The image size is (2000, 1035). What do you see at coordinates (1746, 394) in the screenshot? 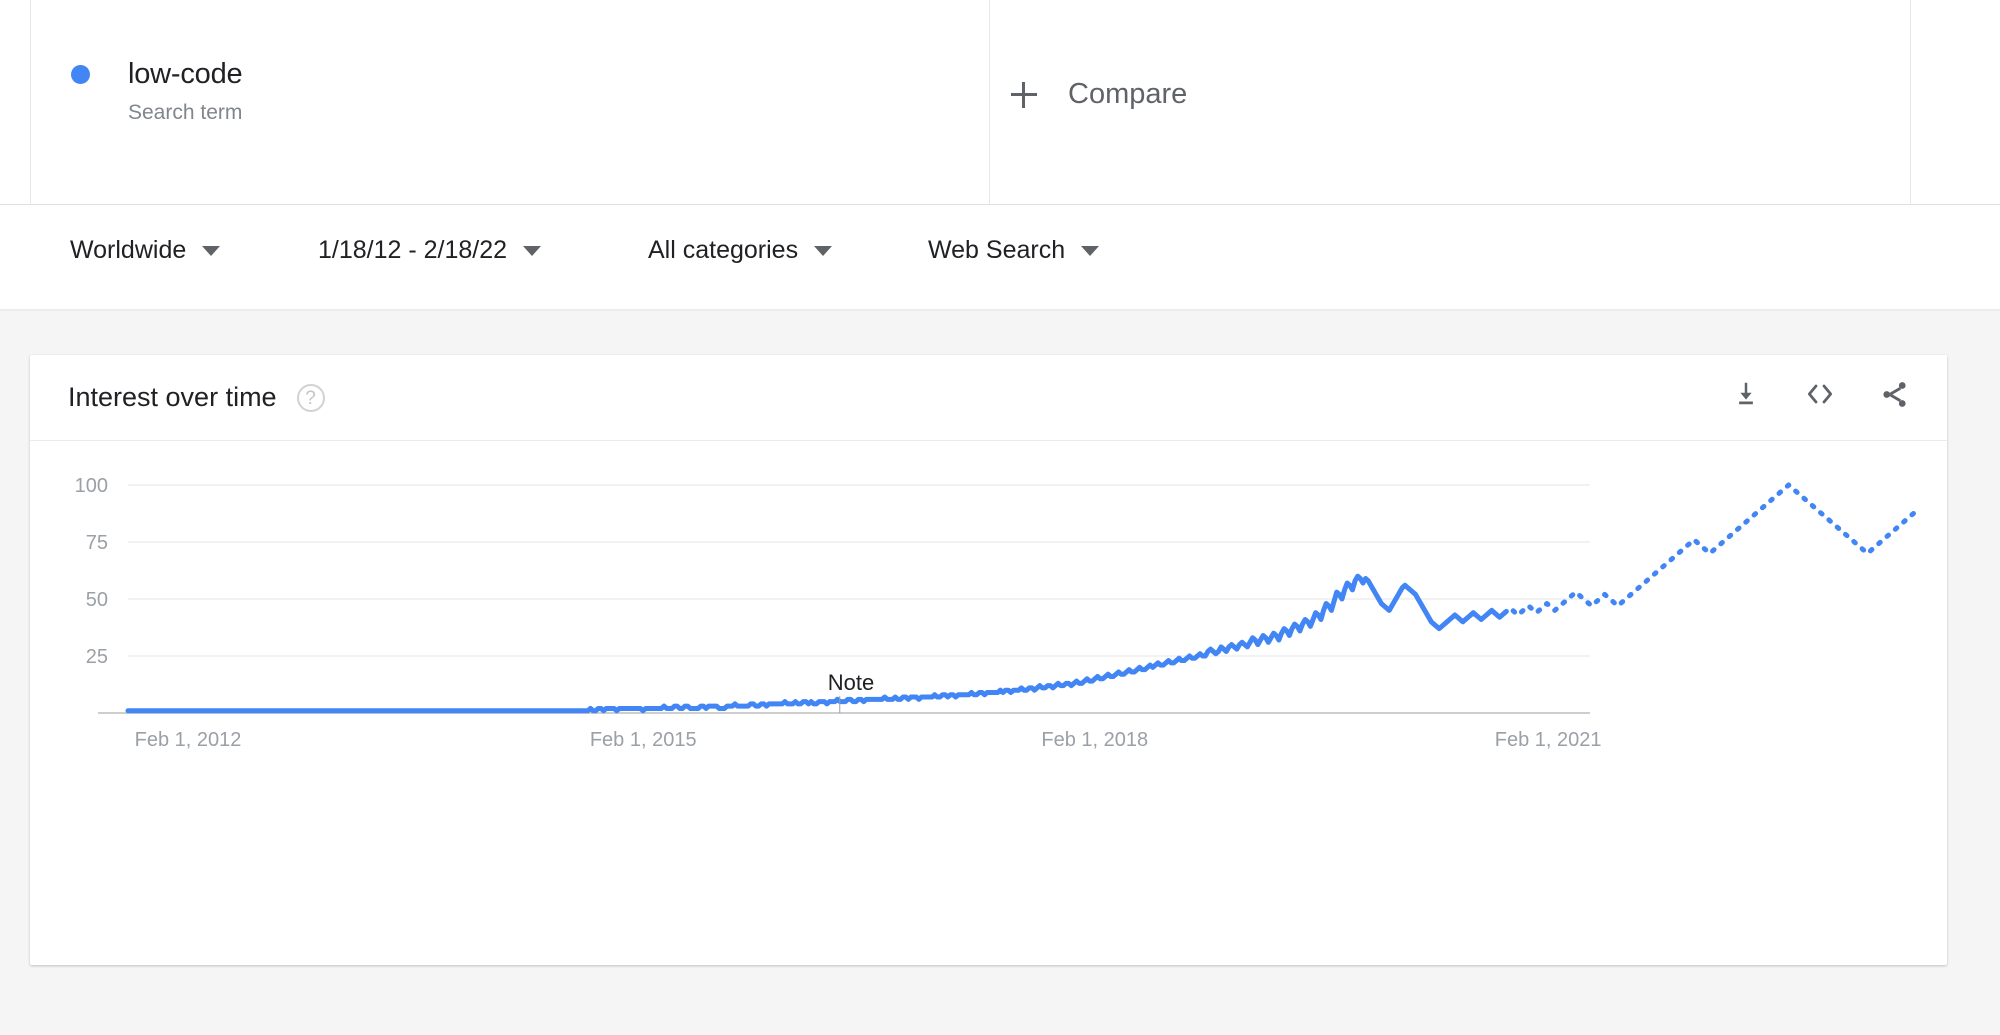
I see `download-icon` at bounding box center [1746, 394].